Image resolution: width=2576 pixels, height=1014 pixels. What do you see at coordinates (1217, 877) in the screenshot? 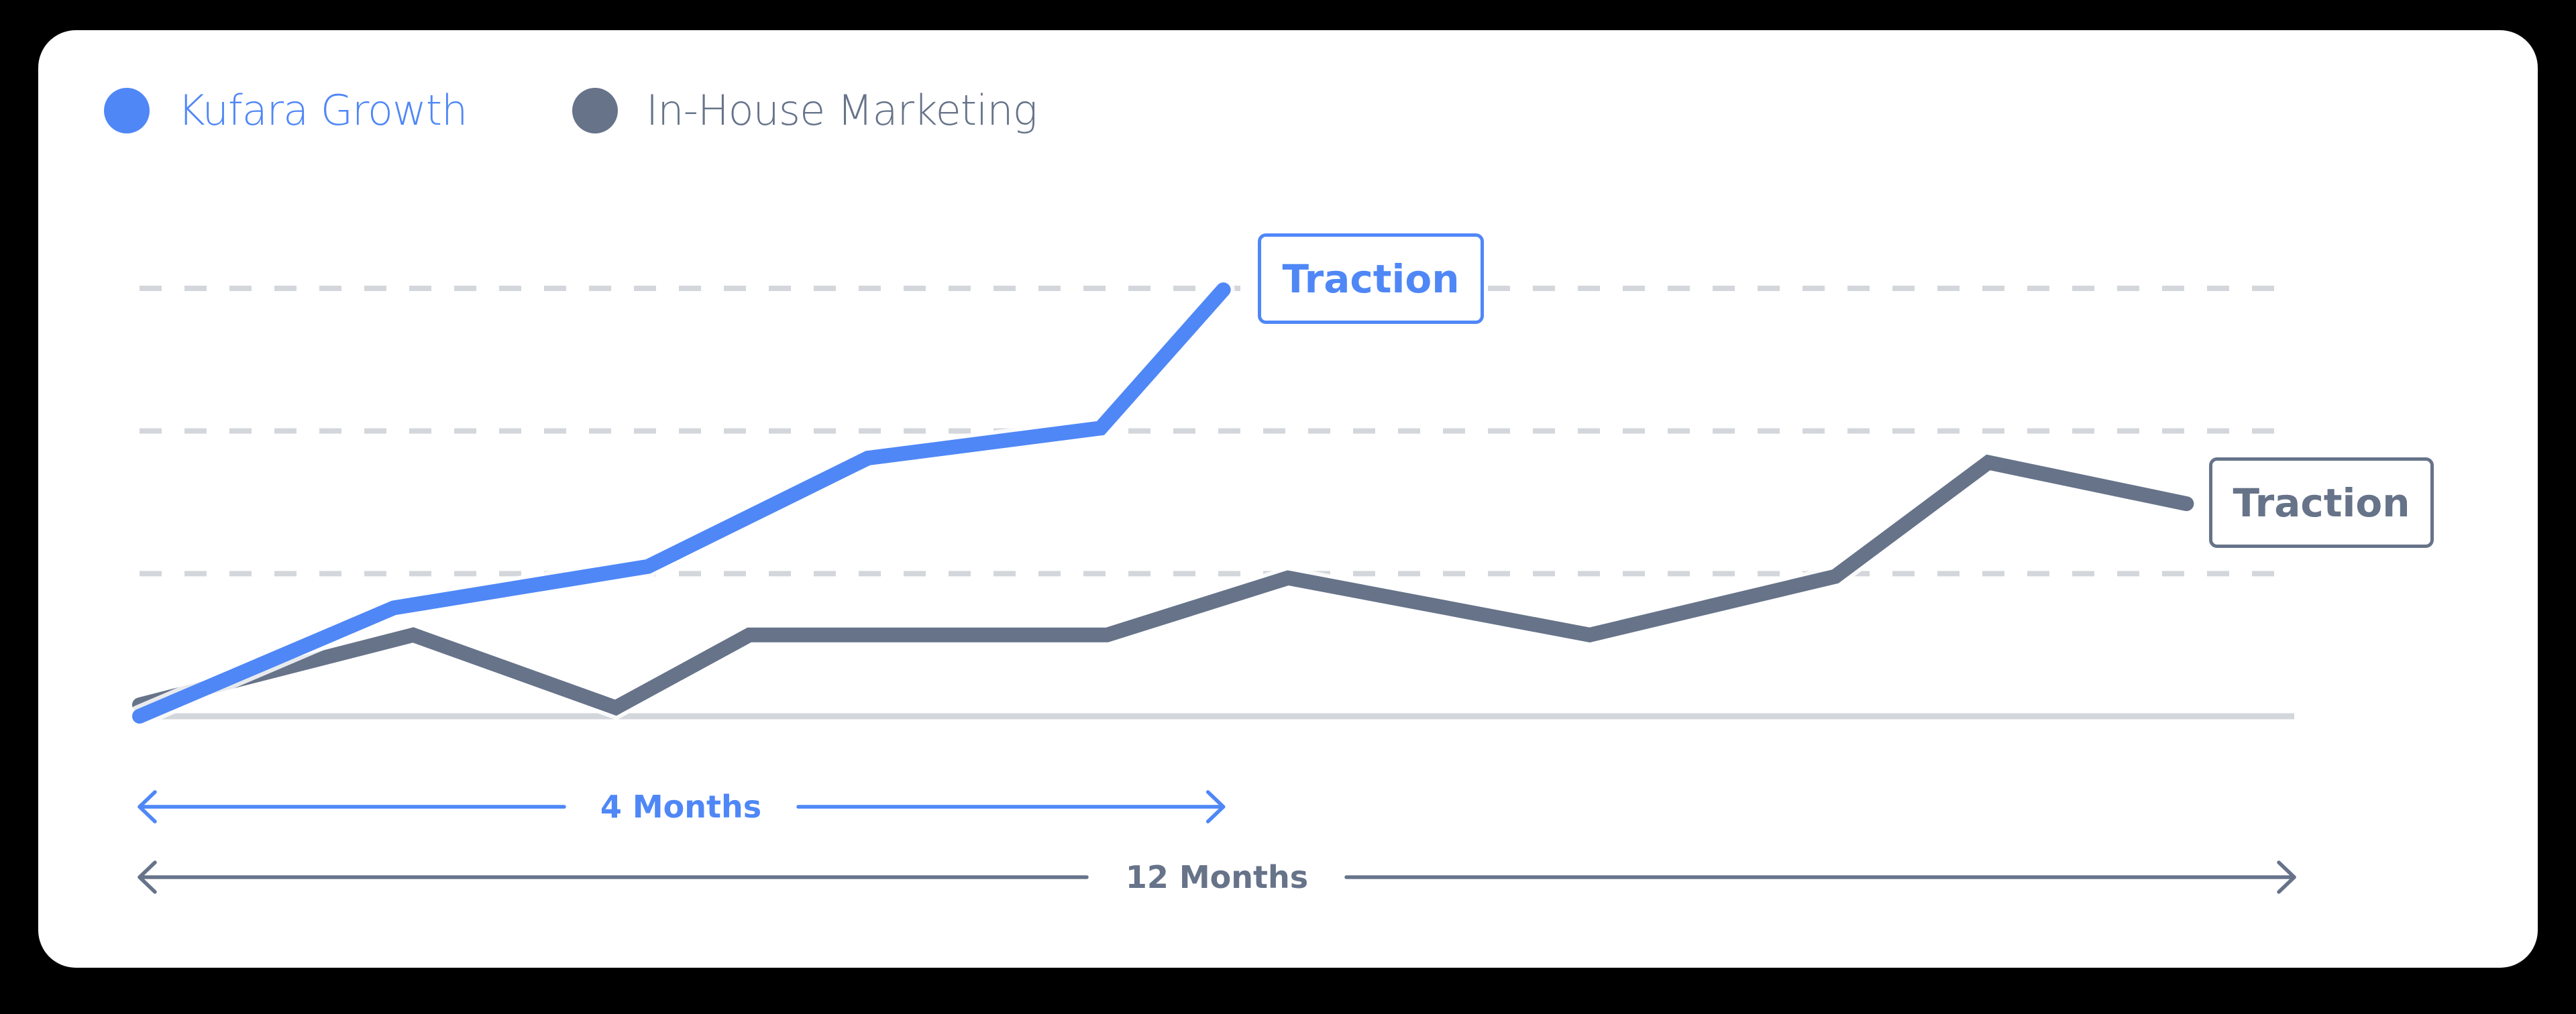
I see `span-label-12-months: 12 Months` at bounding box center [1217, 877].